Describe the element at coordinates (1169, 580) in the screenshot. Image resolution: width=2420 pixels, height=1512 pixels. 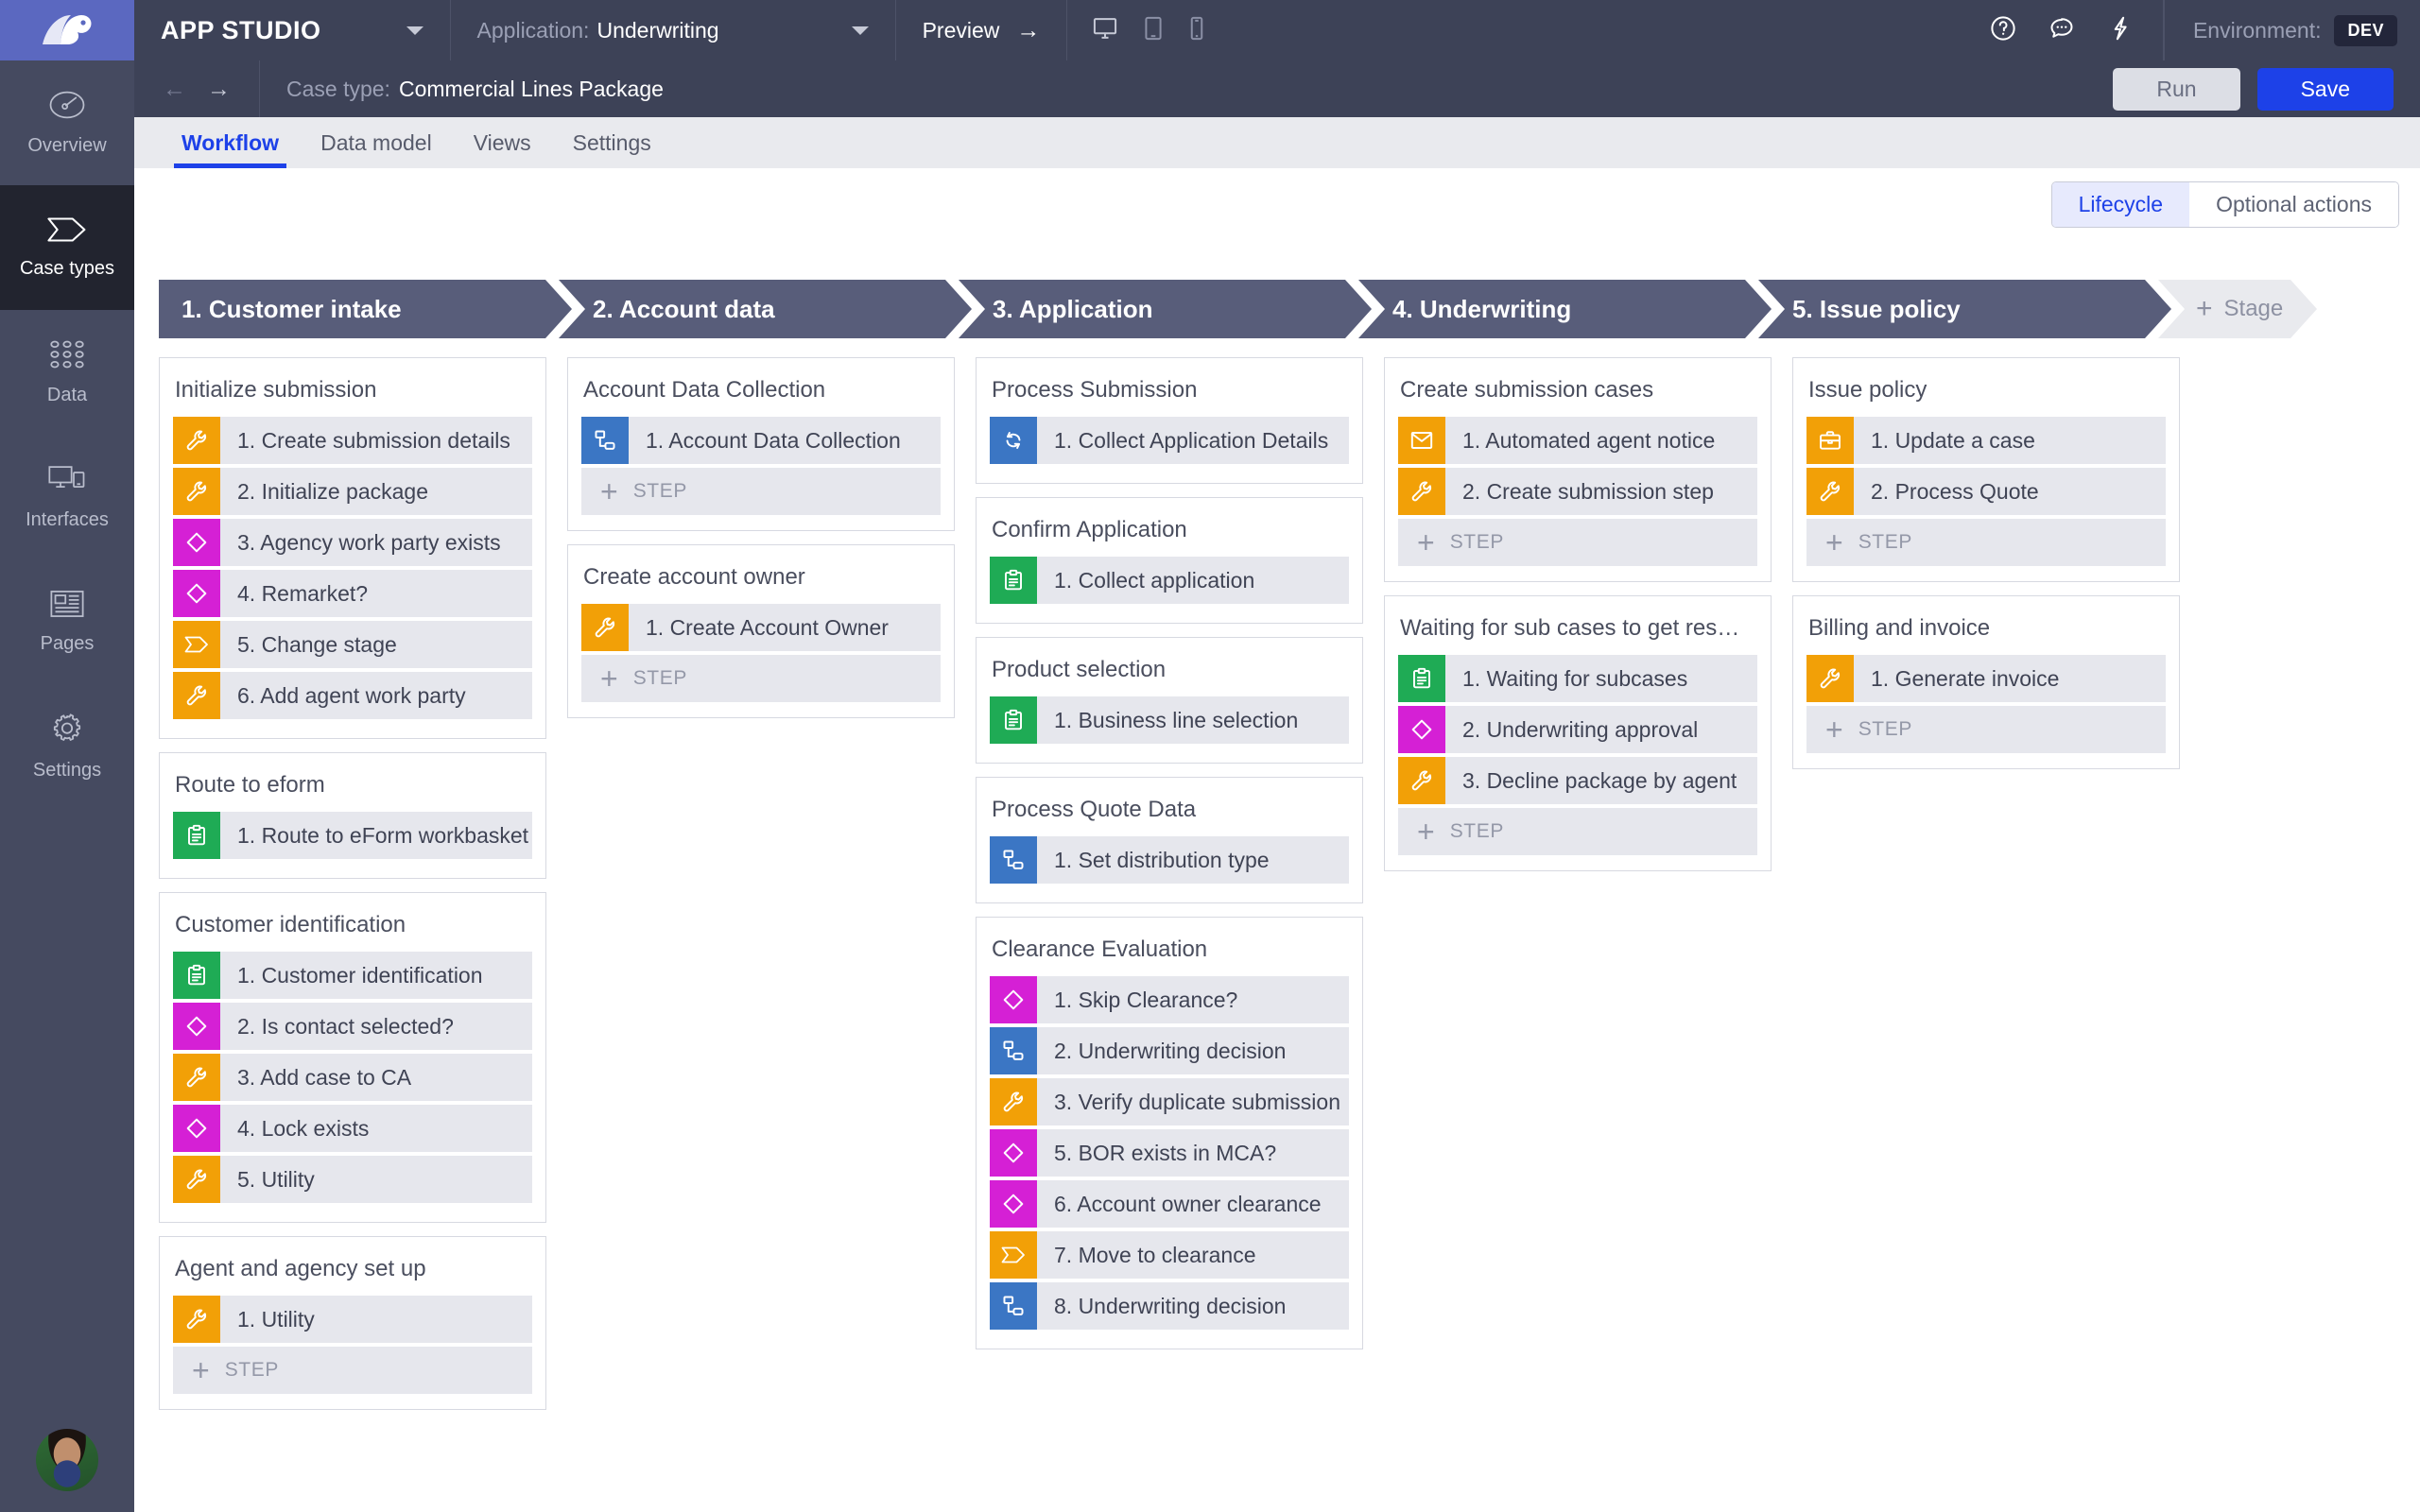
I see `workflow-step: 1. Collect application` at that location.